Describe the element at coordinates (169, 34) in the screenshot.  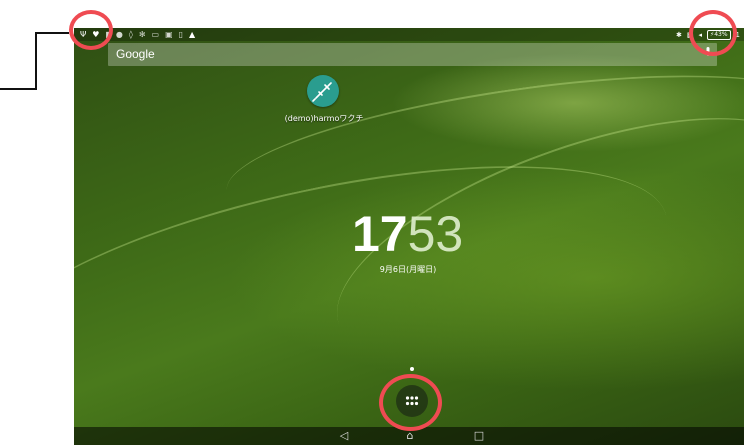
I see `gallery-icon: ▣` at that location.